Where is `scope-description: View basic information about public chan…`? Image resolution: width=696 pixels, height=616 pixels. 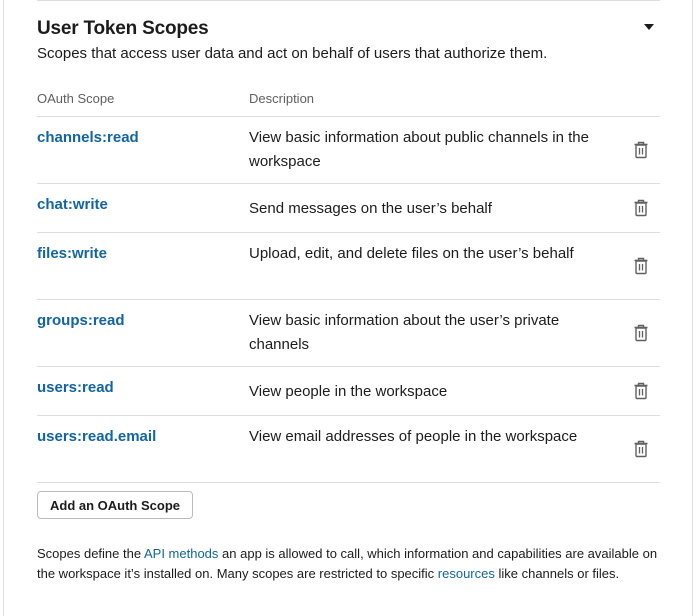
scope-description: View basic information about public chan… is located at coordinates (419, 149).